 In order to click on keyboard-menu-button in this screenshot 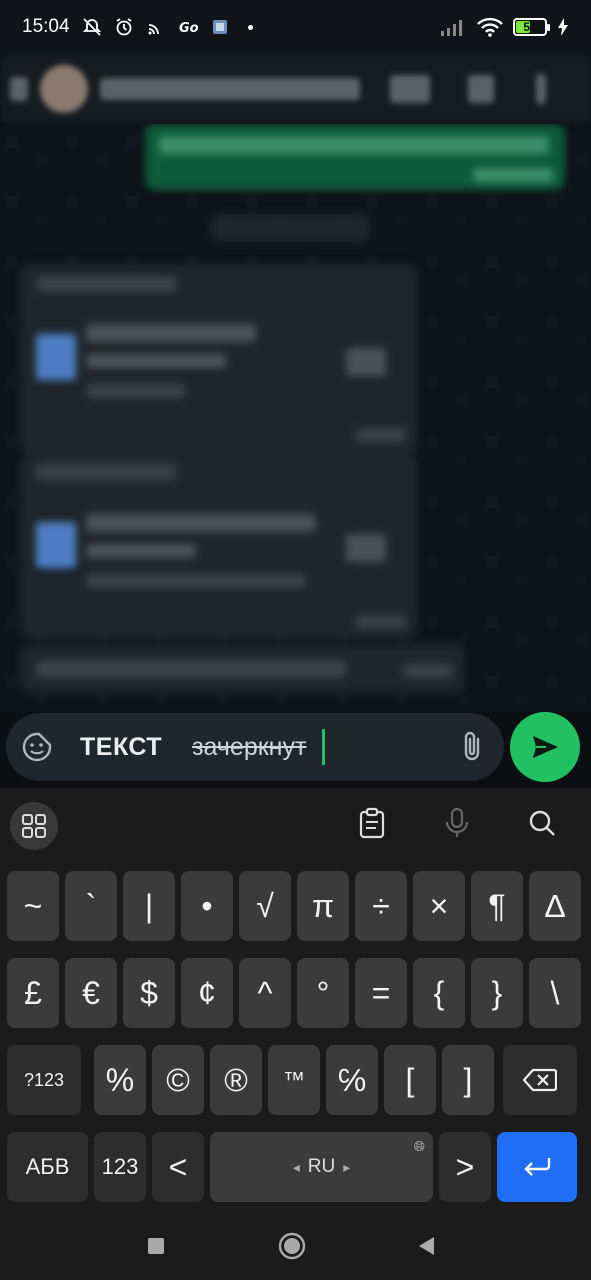, I will do `click(34, 826)`.